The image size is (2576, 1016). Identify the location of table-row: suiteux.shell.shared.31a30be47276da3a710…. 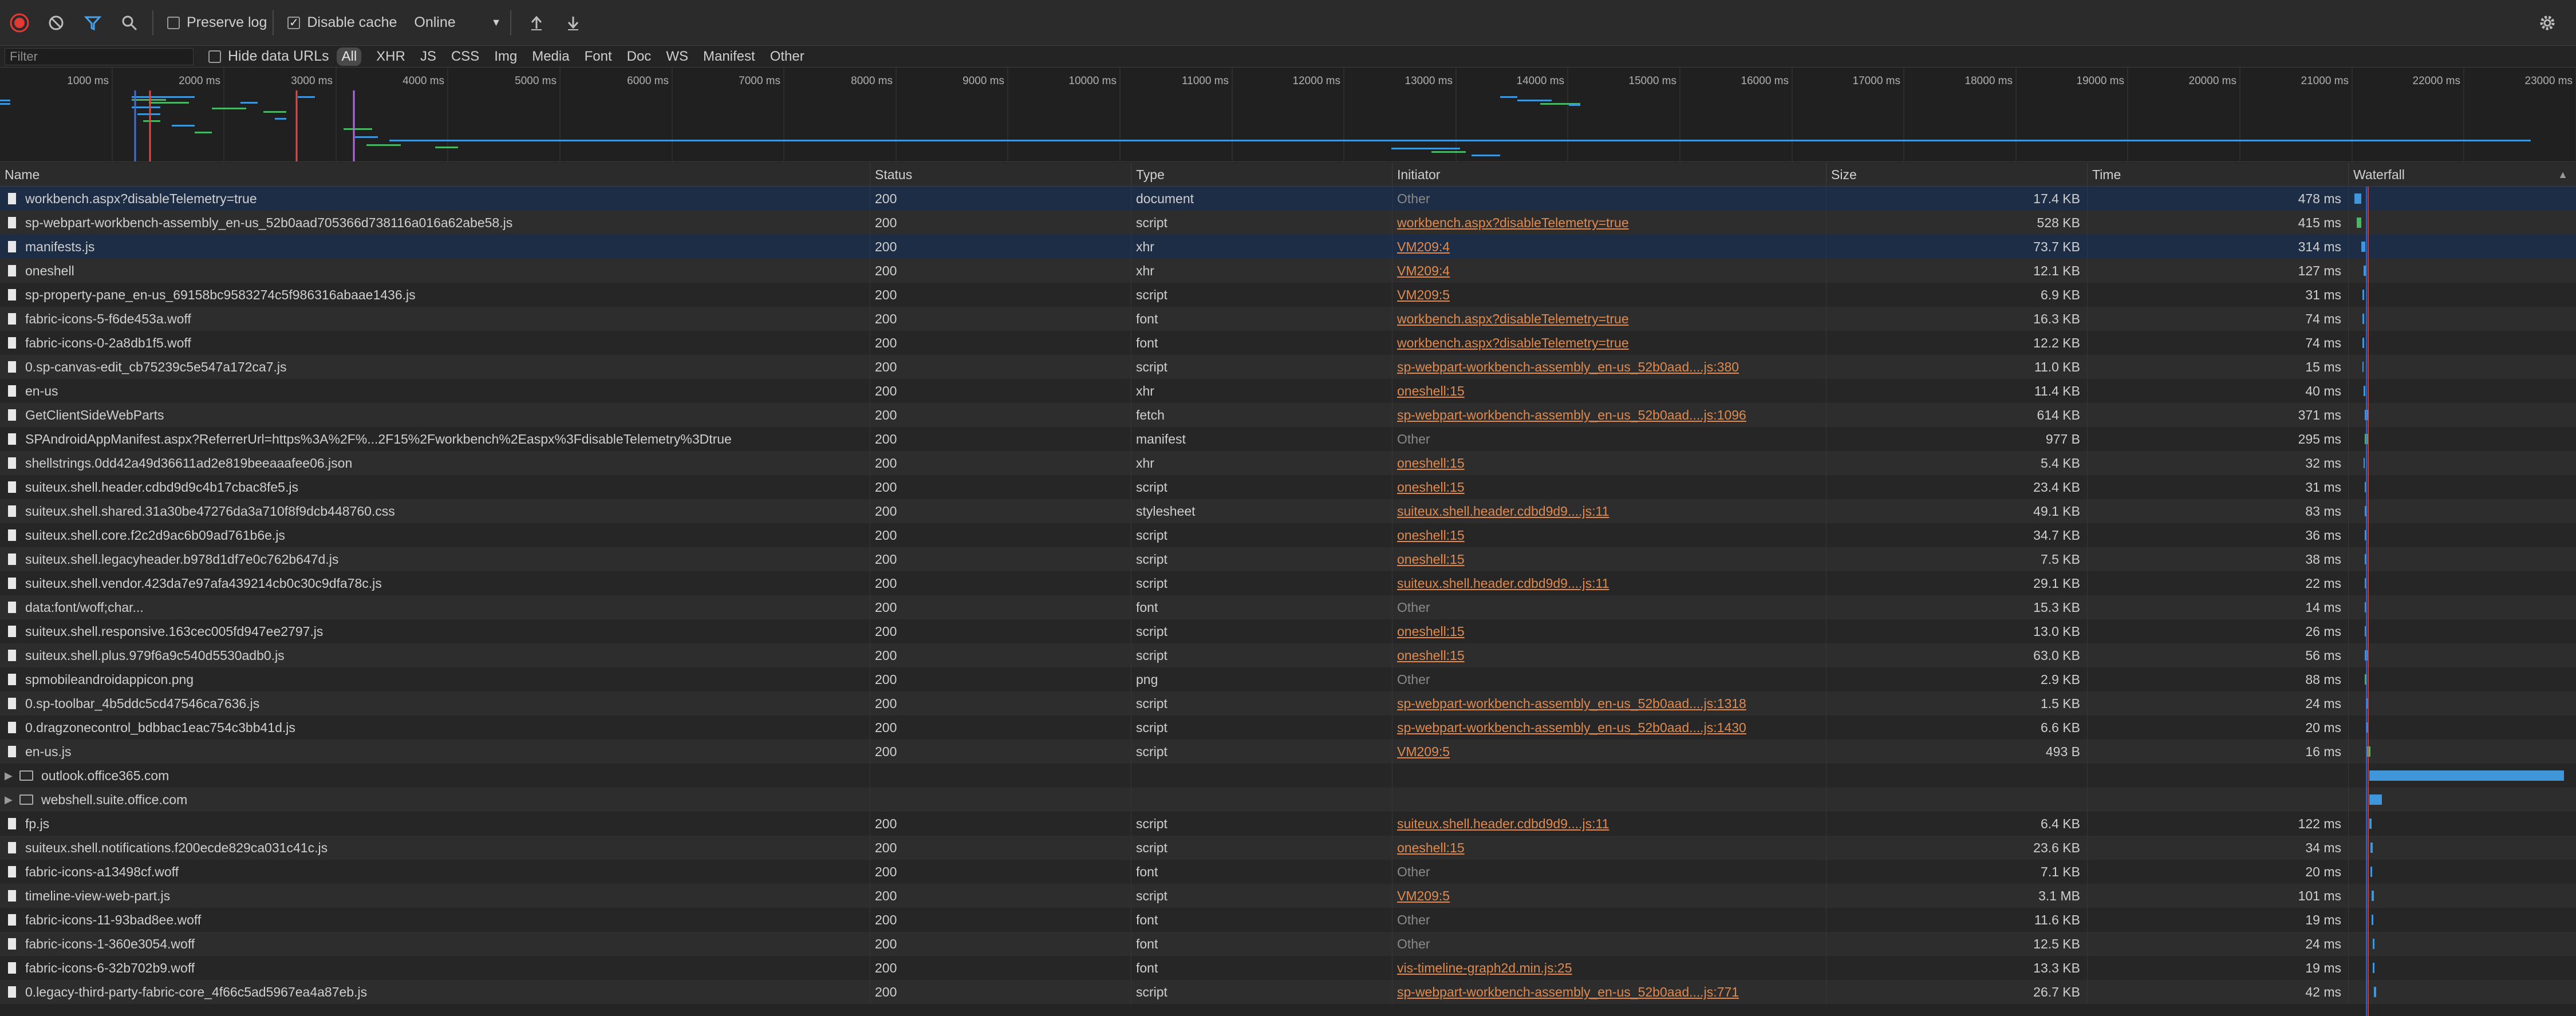
(1288, 511).